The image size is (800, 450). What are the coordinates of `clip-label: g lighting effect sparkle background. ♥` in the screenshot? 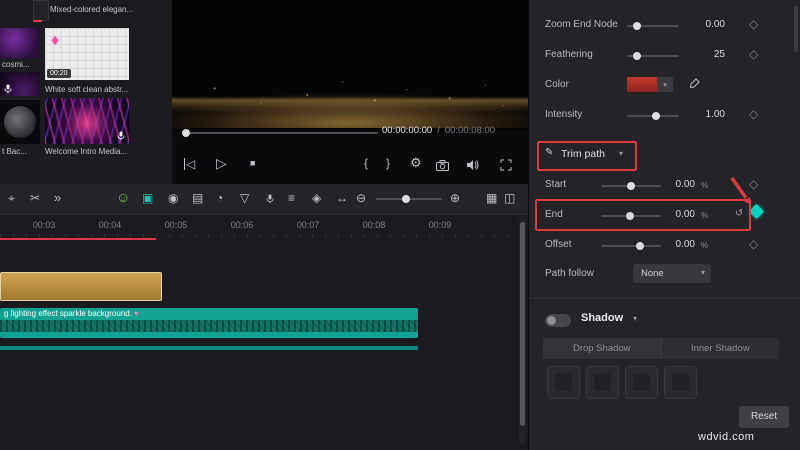 It's located at (71, 313).